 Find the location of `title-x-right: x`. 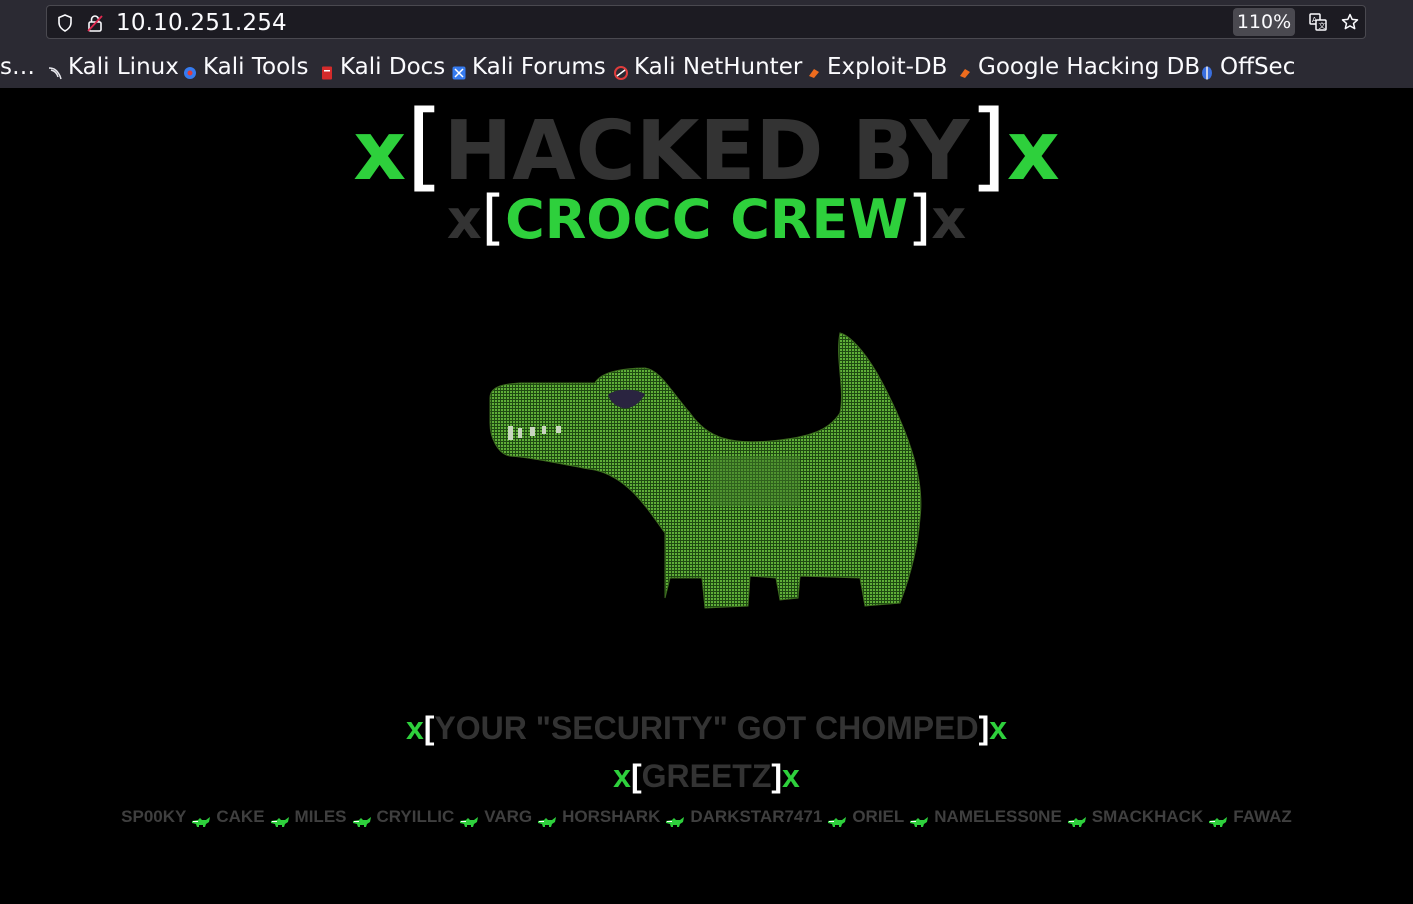

title-x-right: x is located at coordinates (1033, 151).